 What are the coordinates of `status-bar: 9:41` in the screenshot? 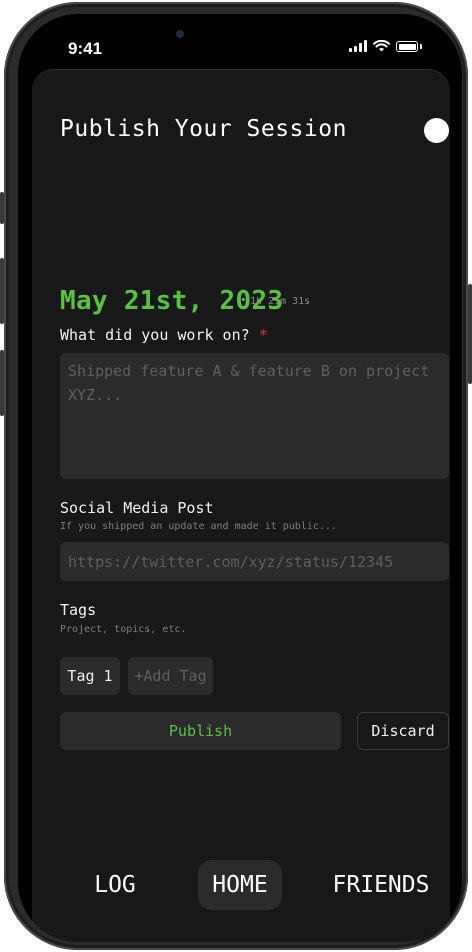 It's located at (240, 44).